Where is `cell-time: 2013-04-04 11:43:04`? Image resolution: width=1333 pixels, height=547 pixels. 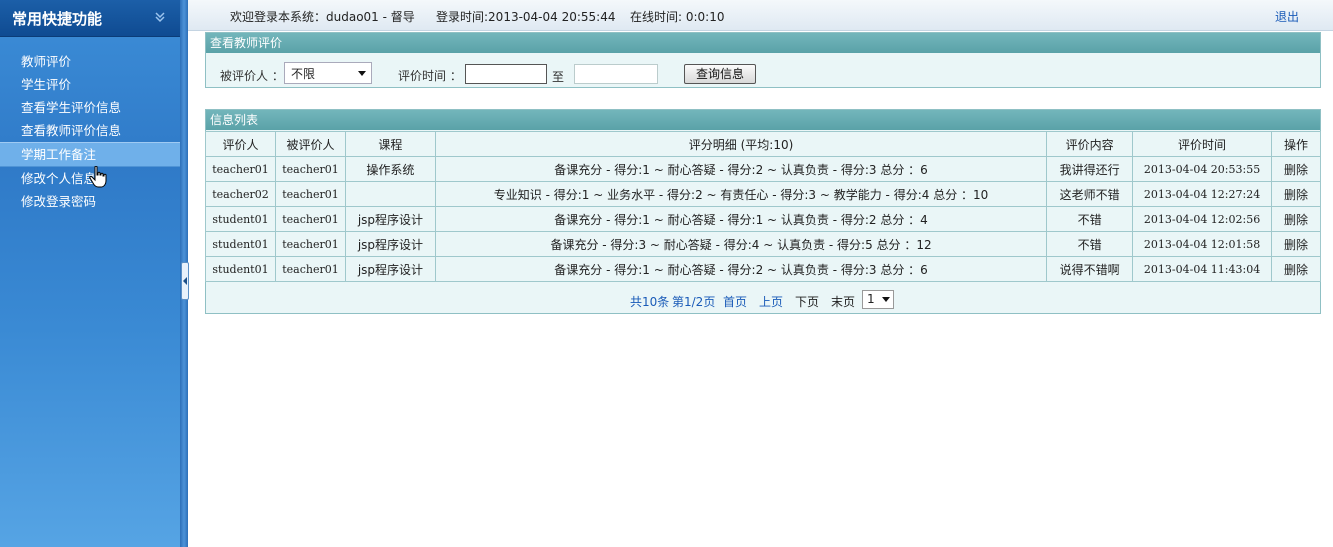 cell-time: 2013-04-04 11:43:04 is located at coordinates (1202, 269).